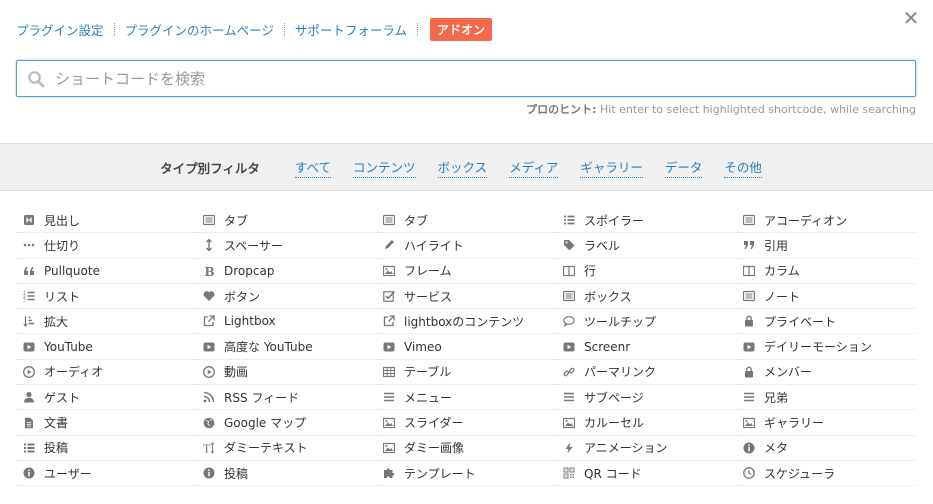 The image size is (933, 504). What do you see at coordinates (646, 221) in the screenshot?
I see `shortcode-item: スポイラー` at bounding box center [646, 221].